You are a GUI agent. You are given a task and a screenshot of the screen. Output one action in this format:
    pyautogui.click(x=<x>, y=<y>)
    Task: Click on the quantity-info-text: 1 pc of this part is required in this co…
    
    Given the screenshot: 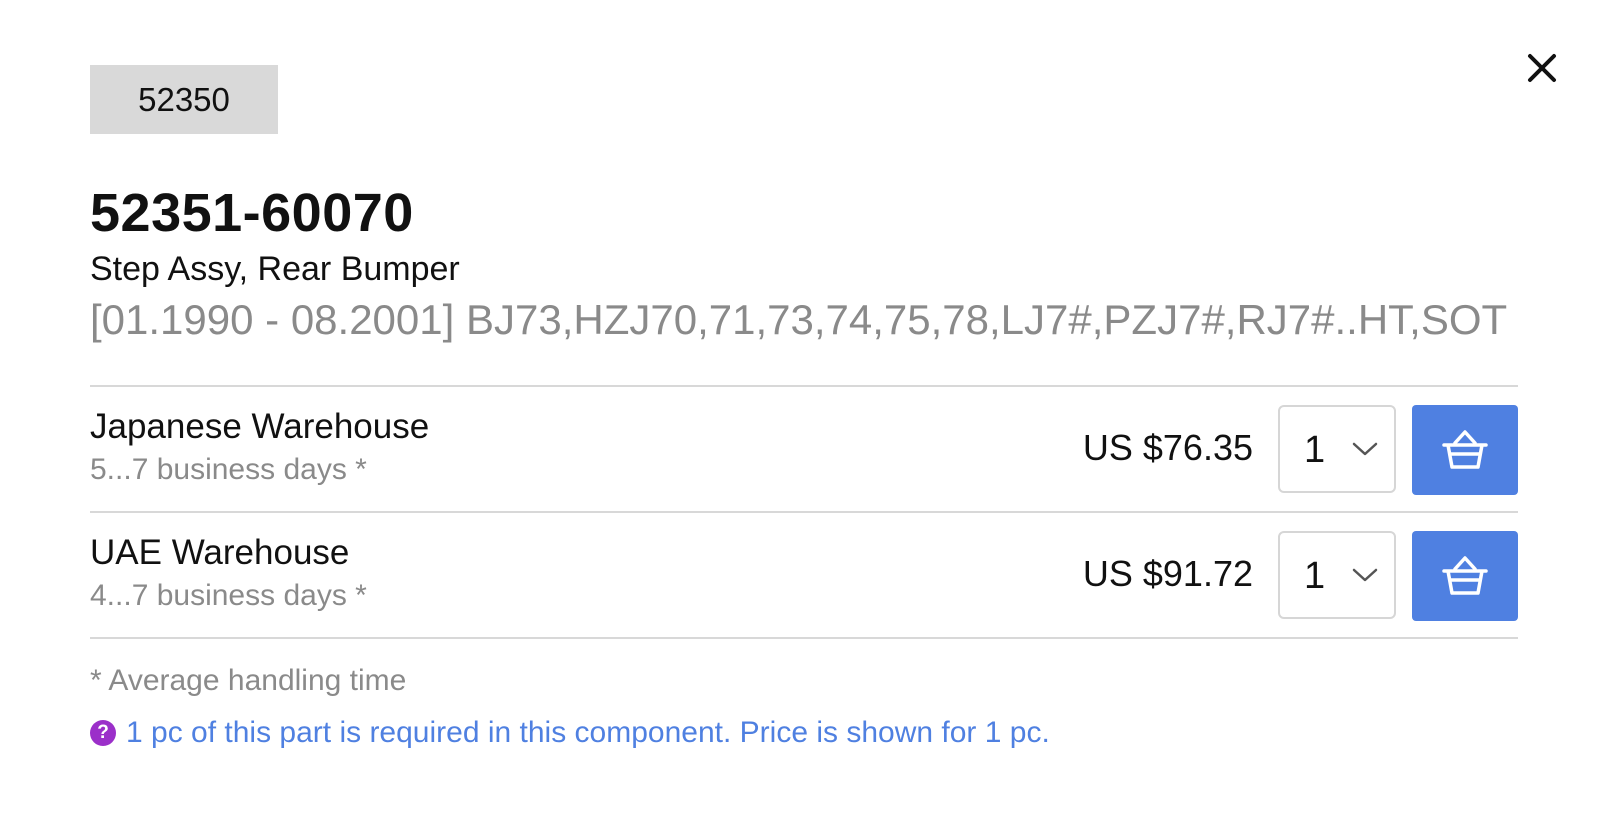 What is the action you would take?
    pyautogui.click(x=588, y=732)
    